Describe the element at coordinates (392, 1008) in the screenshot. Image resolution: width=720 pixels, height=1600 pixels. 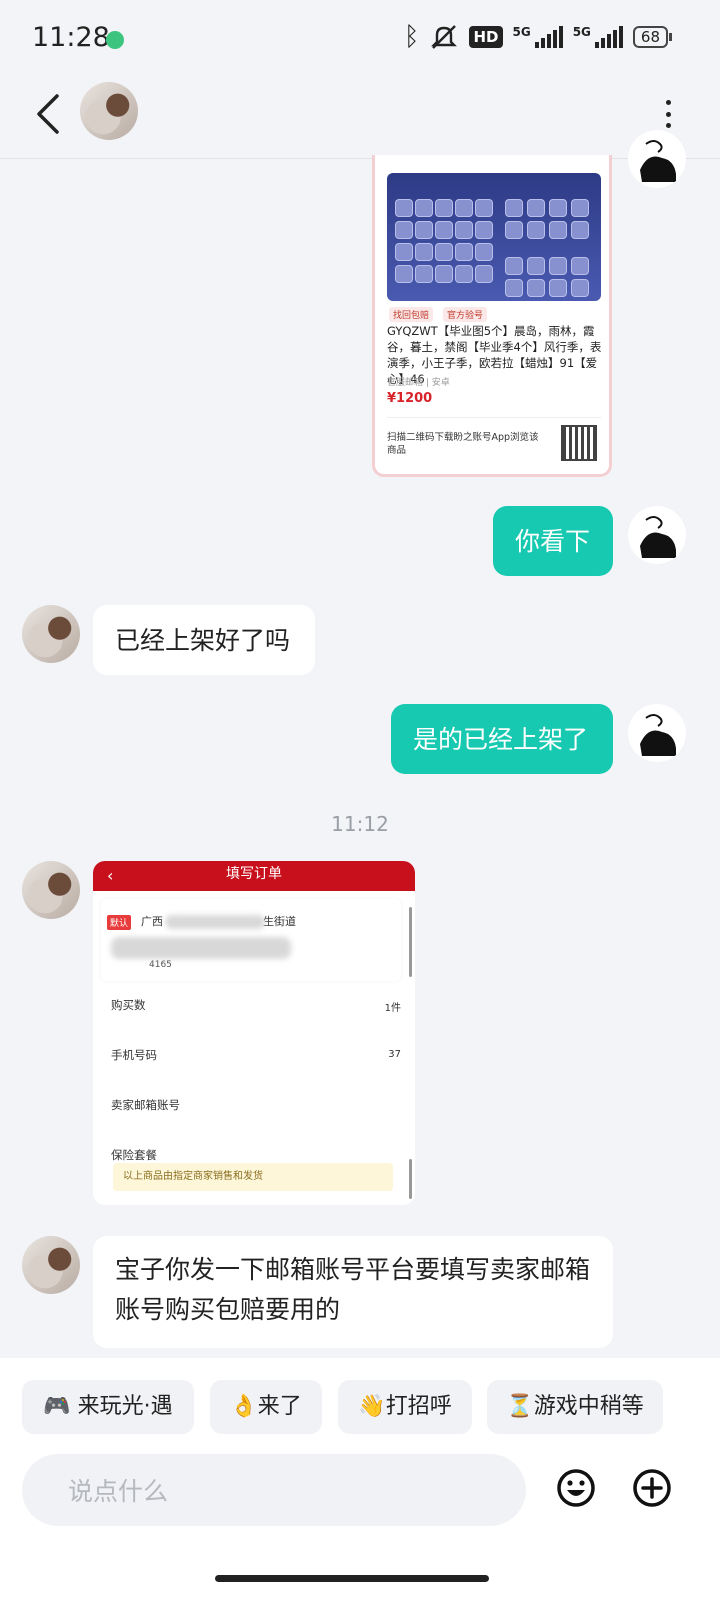
I see `quantity-value: 1件` at that location.